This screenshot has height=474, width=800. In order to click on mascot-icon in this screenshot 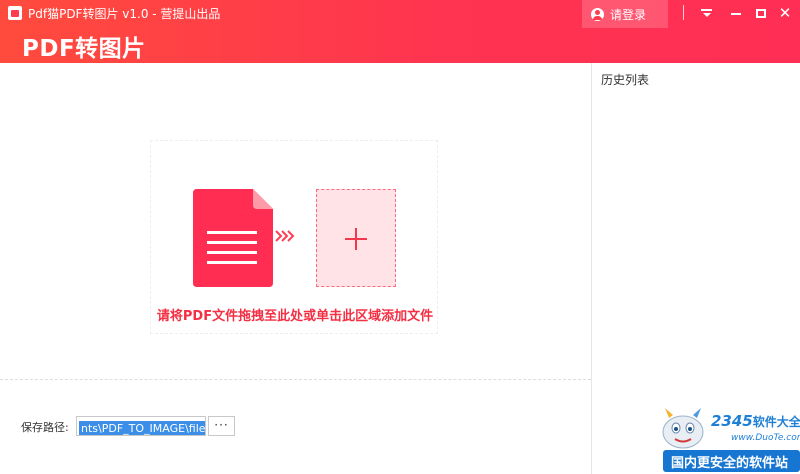, I will do `click(683, 428)`.